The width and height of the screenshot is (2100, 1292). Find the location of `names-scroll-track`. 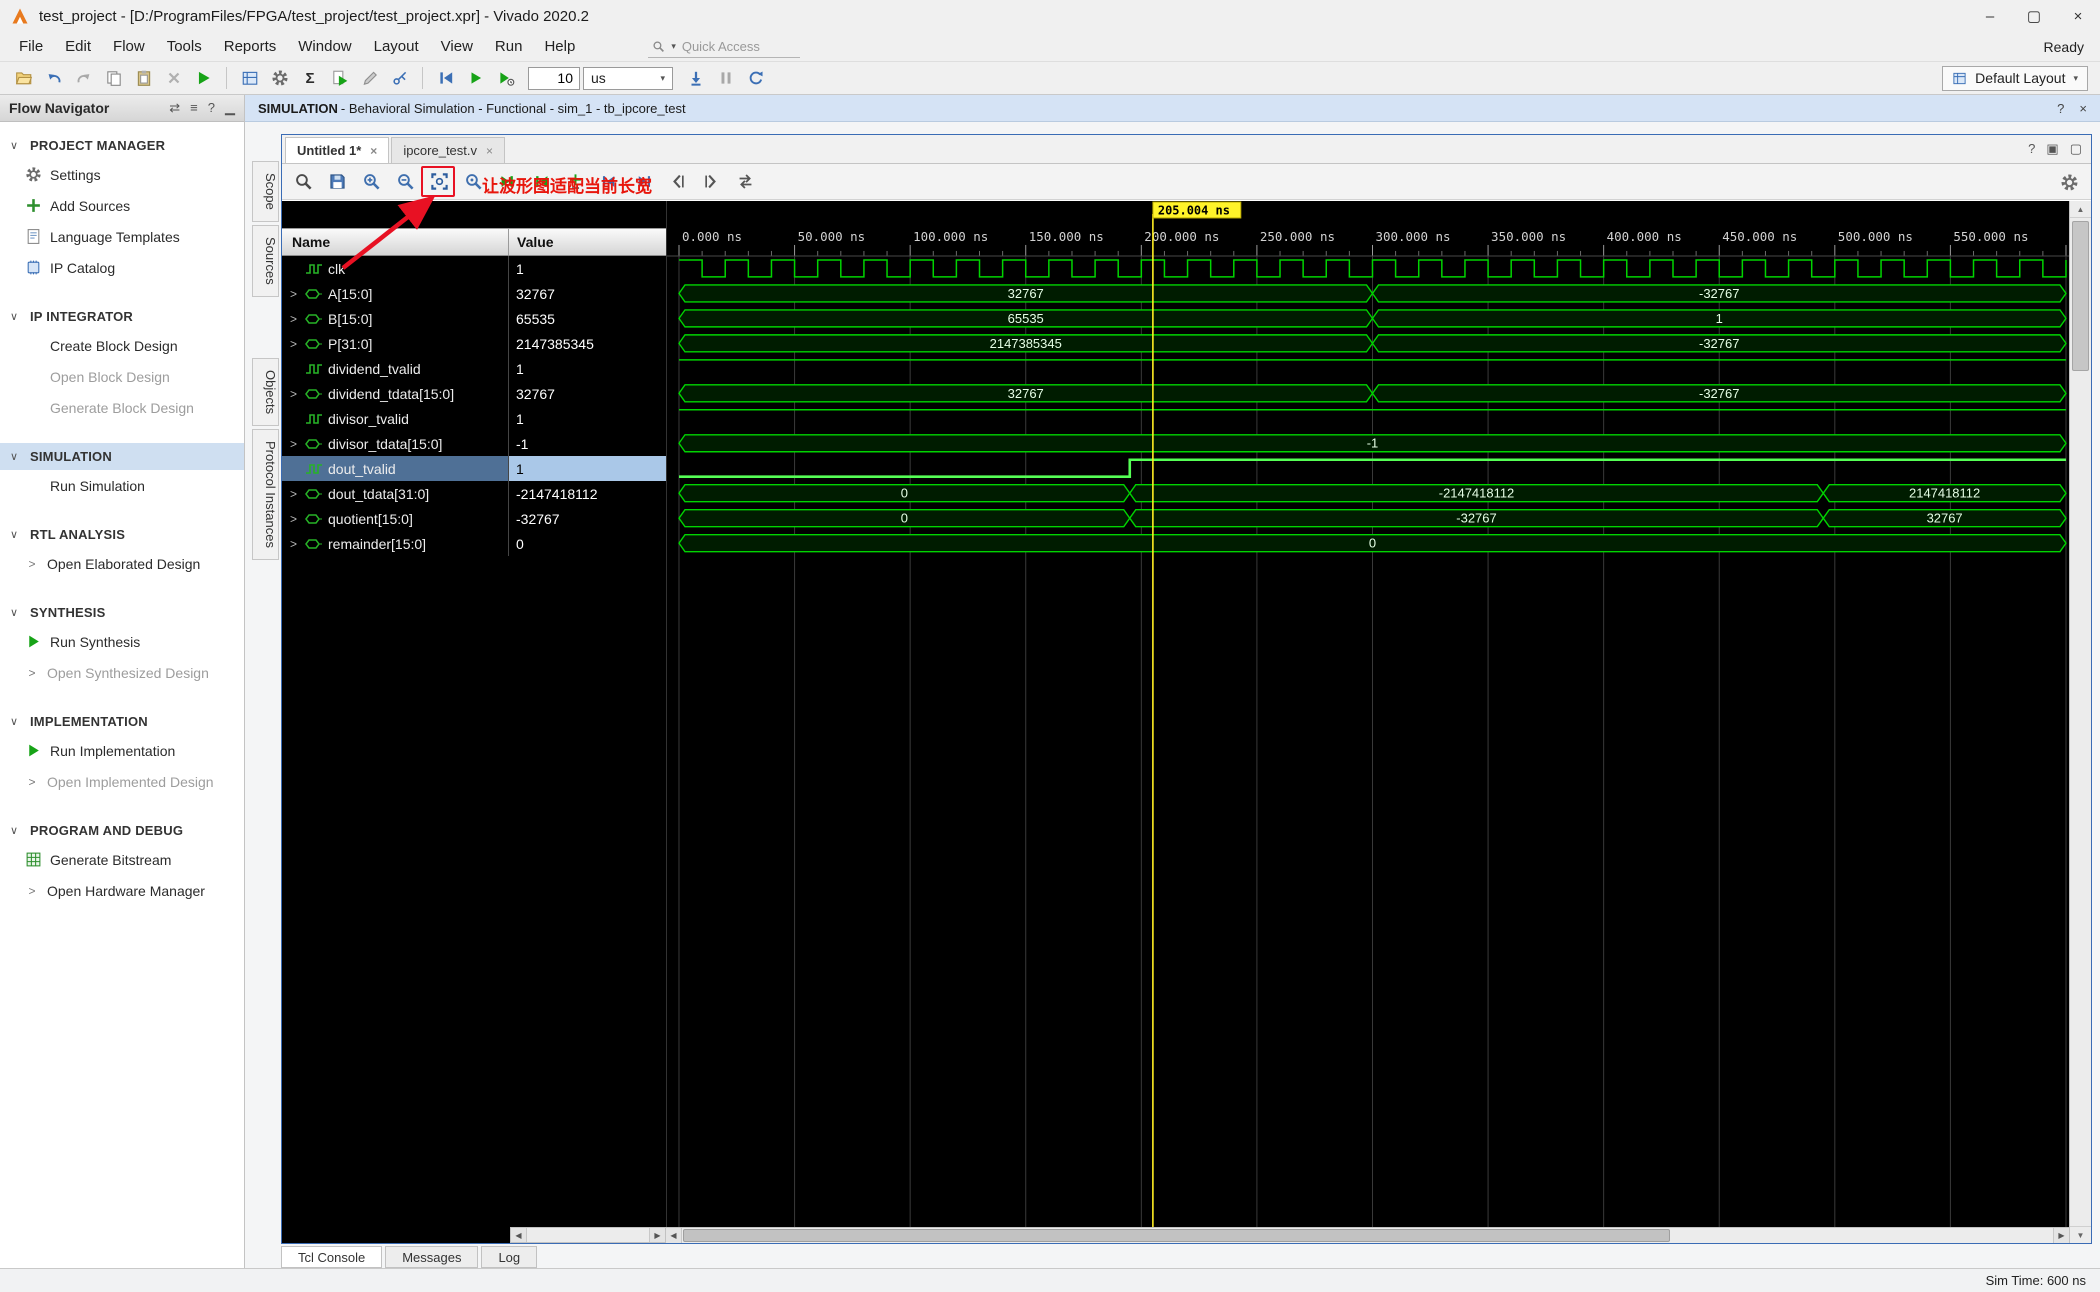

names-scroll-track is located at coordinates (588, 1235).